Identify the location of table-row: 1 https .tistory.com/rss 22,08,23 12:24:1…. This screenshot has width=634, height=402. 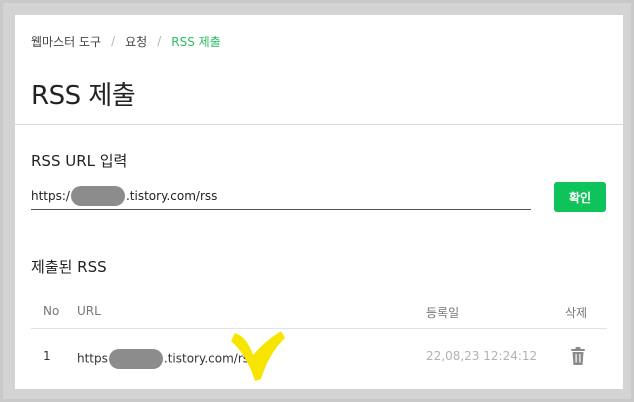
(319, 358).